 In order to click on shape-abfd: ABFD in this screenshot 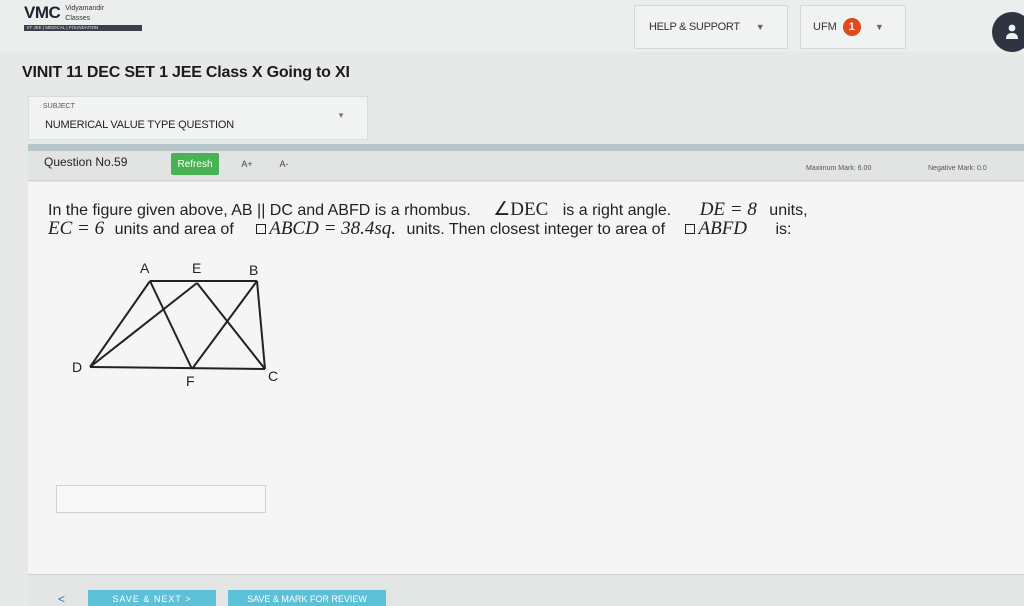, I will do `click(723, 228)`.